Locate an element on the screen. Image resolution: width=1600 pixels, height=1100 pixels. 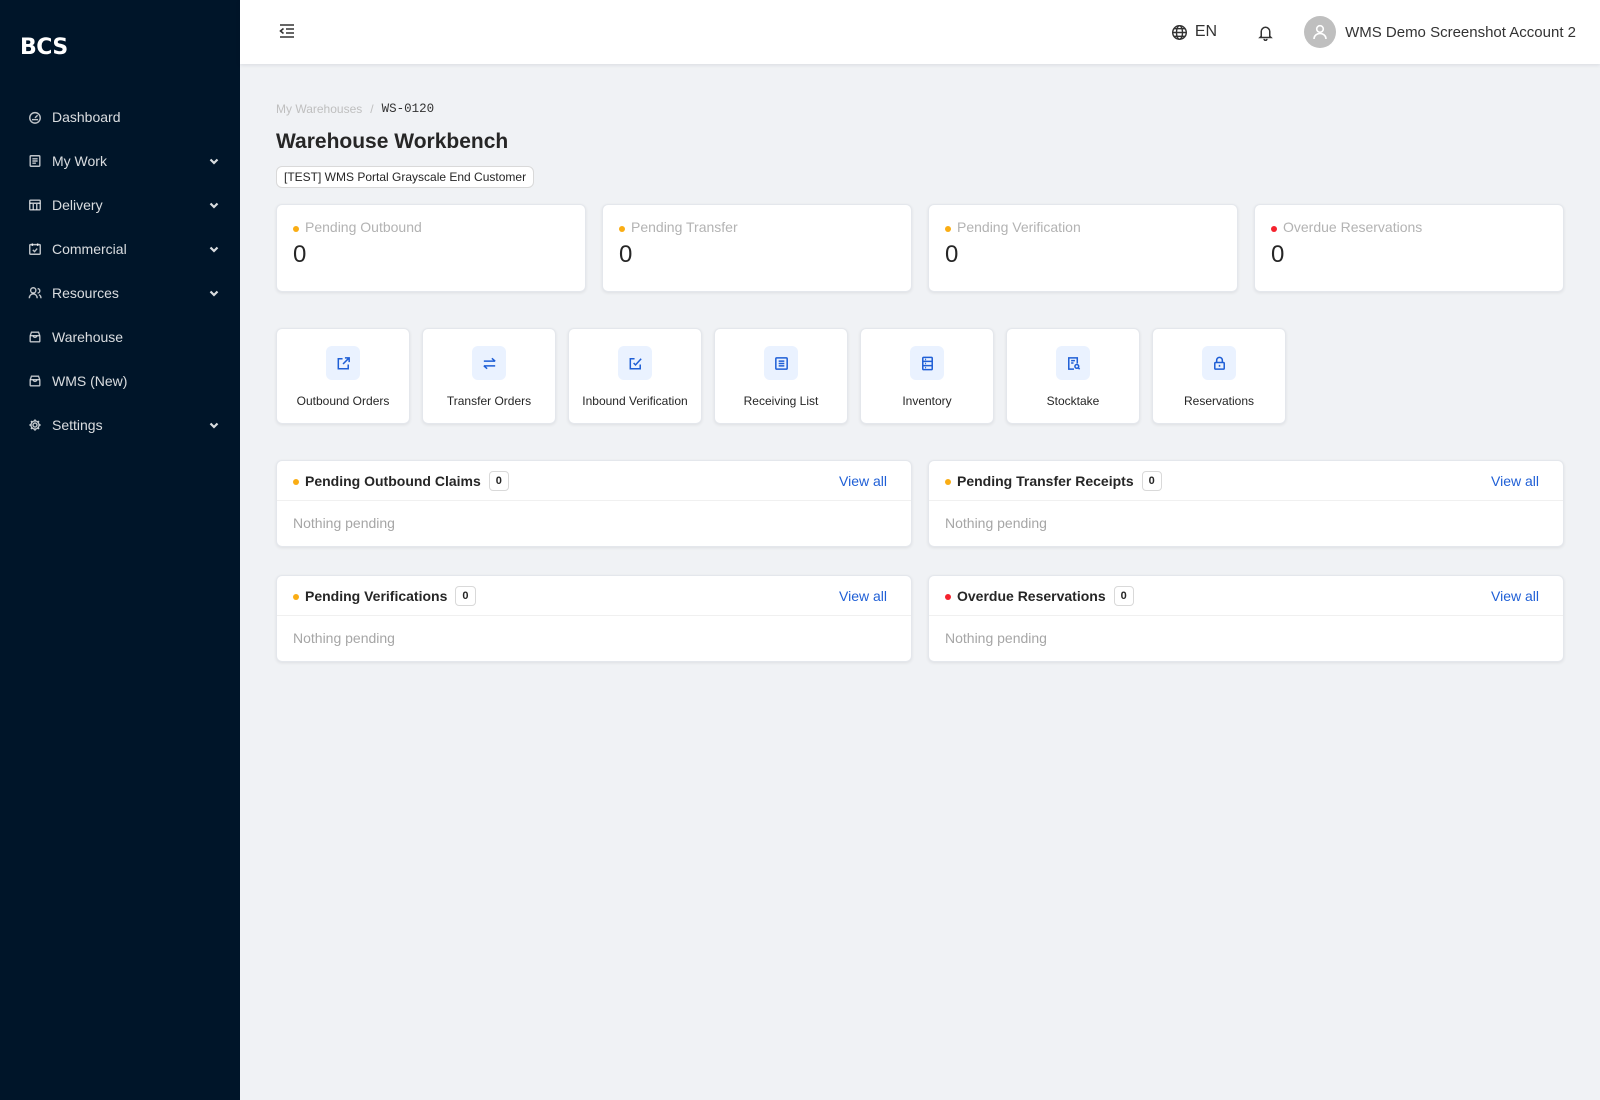
panel-title: Pending Verifications is located at coordinates (376, 595).